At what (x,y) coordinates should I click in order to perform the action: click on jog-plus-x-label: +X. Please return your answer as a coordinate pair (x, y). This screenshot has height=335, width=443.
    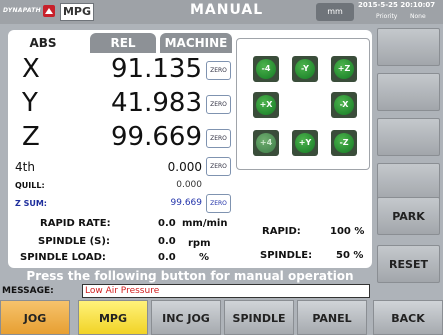
    Looking at the image, I should click on (266, 105).